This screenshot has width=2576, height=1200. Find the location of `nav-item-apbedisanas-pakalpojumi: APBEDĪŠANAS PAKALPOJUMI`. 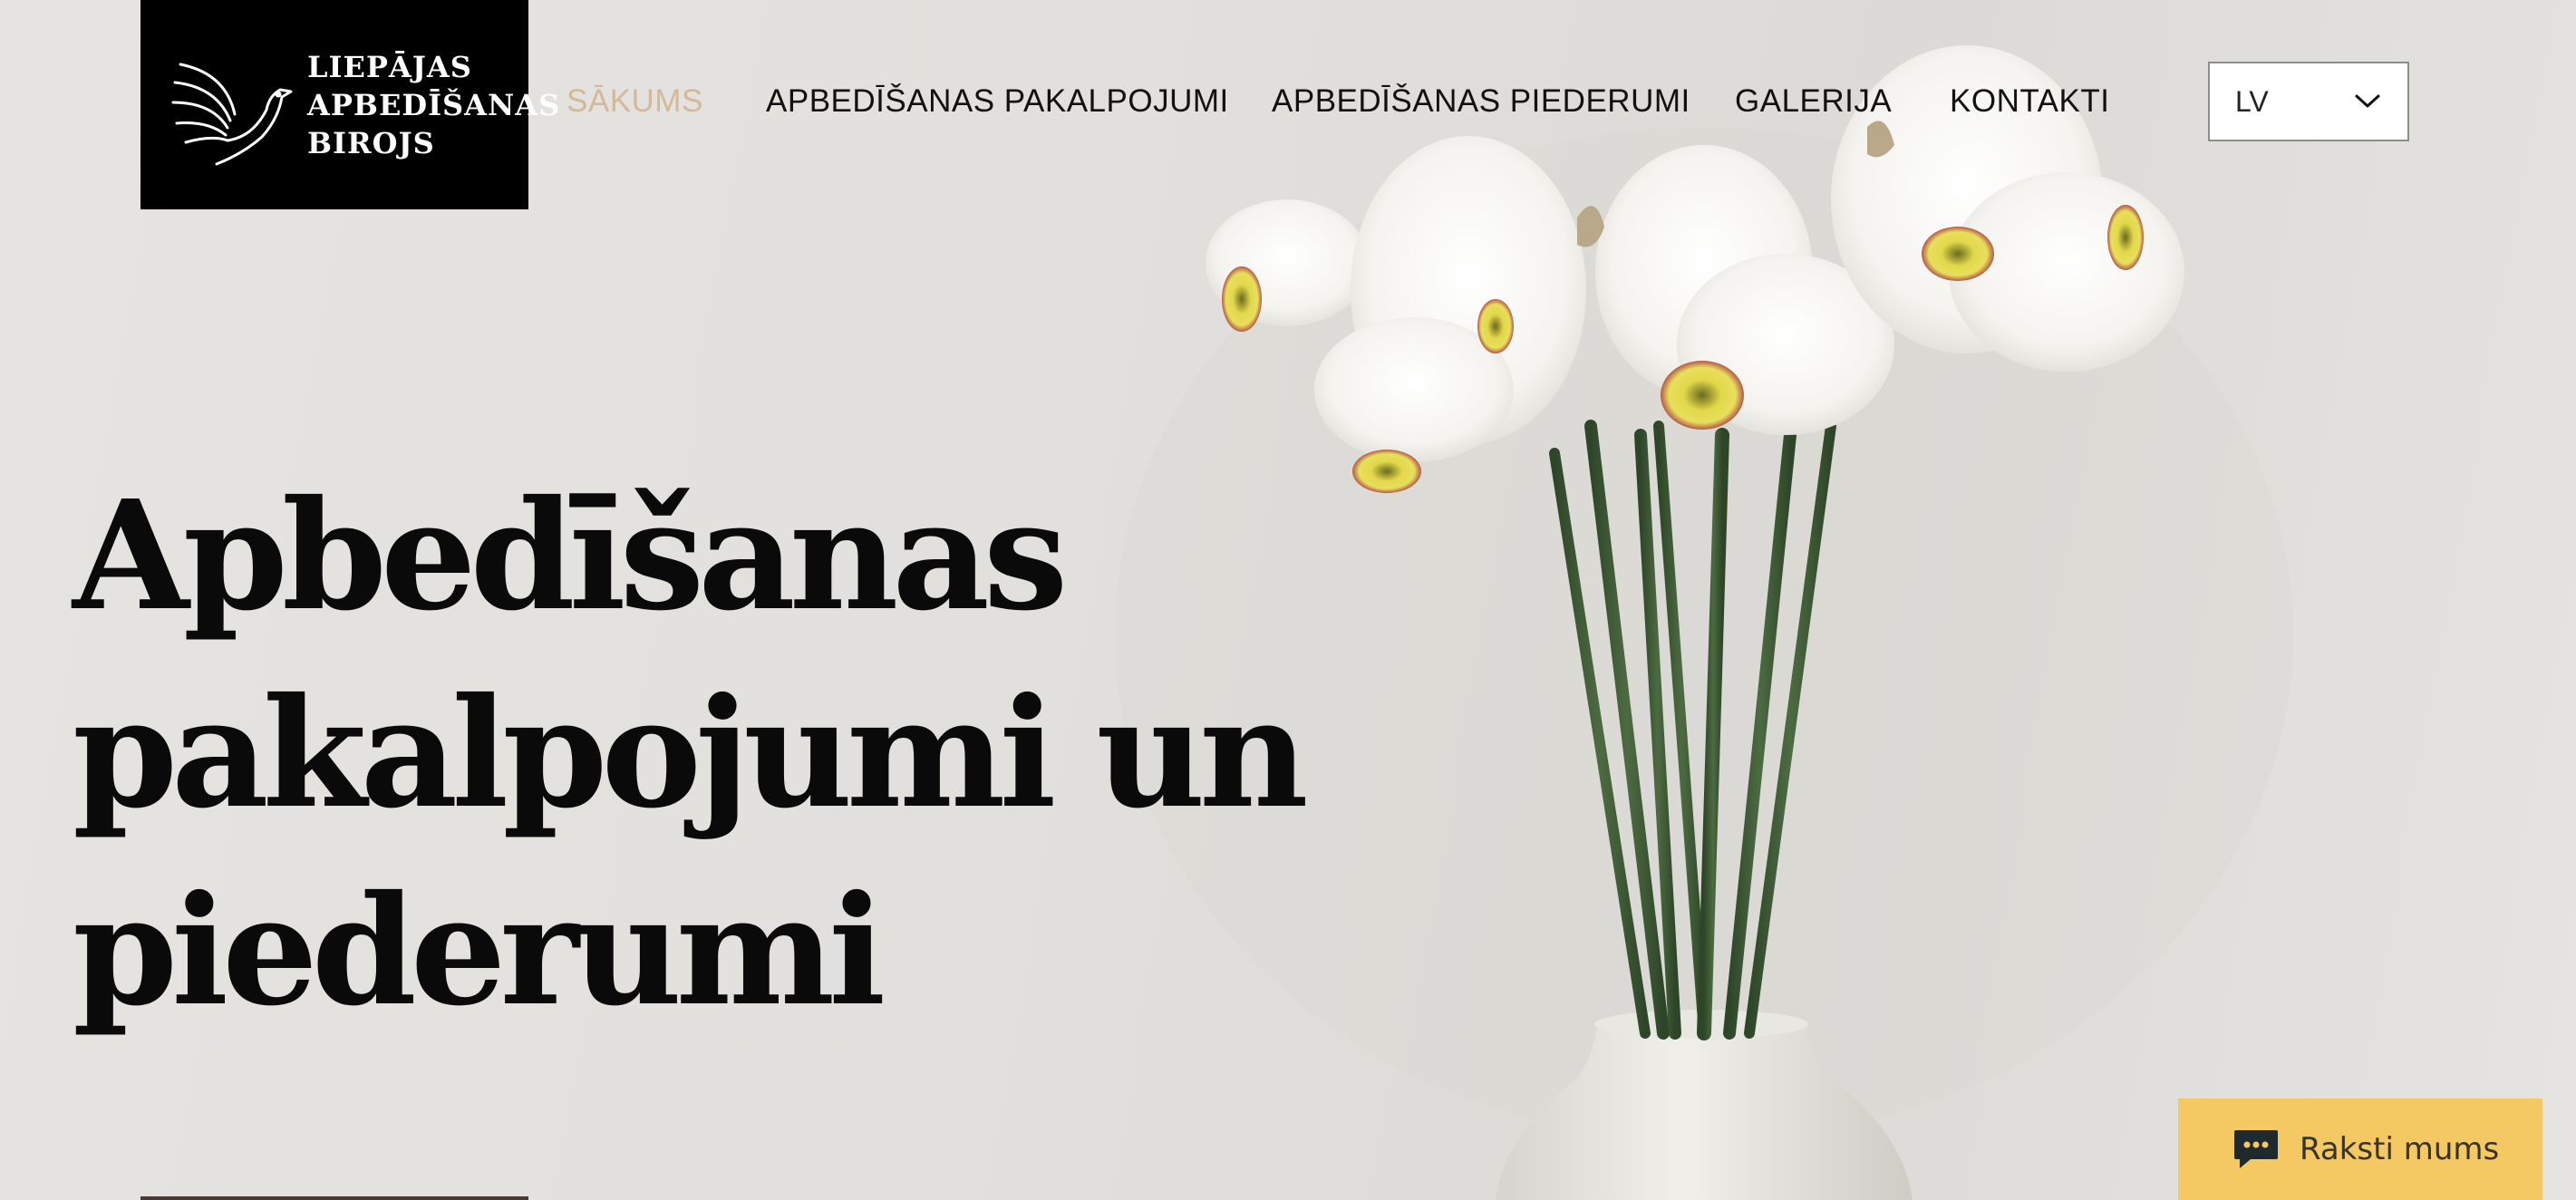

nav-item-apbedisanas-pakalpojumi: APBEDĪŠANAS PAKALPOJUMI is located at coordinates (997, 101).